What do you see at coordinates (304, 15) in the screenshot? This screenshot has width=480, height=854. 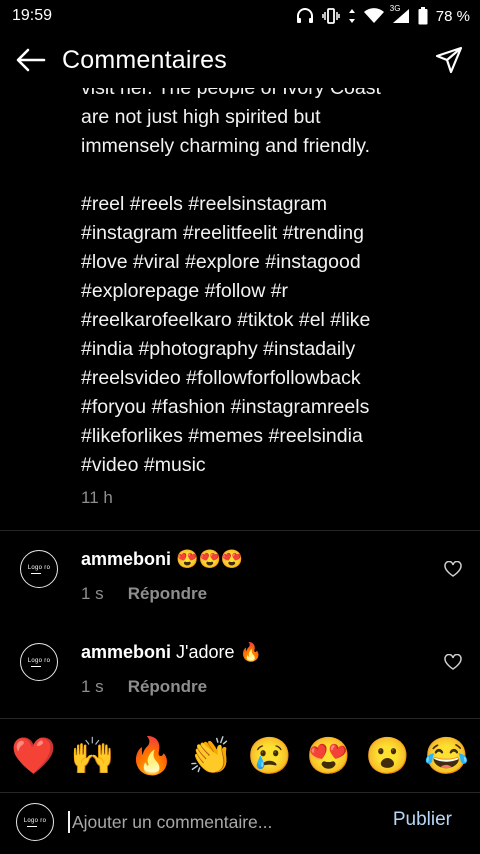 I see `headphones-icon` at bounding box center [304, 15].